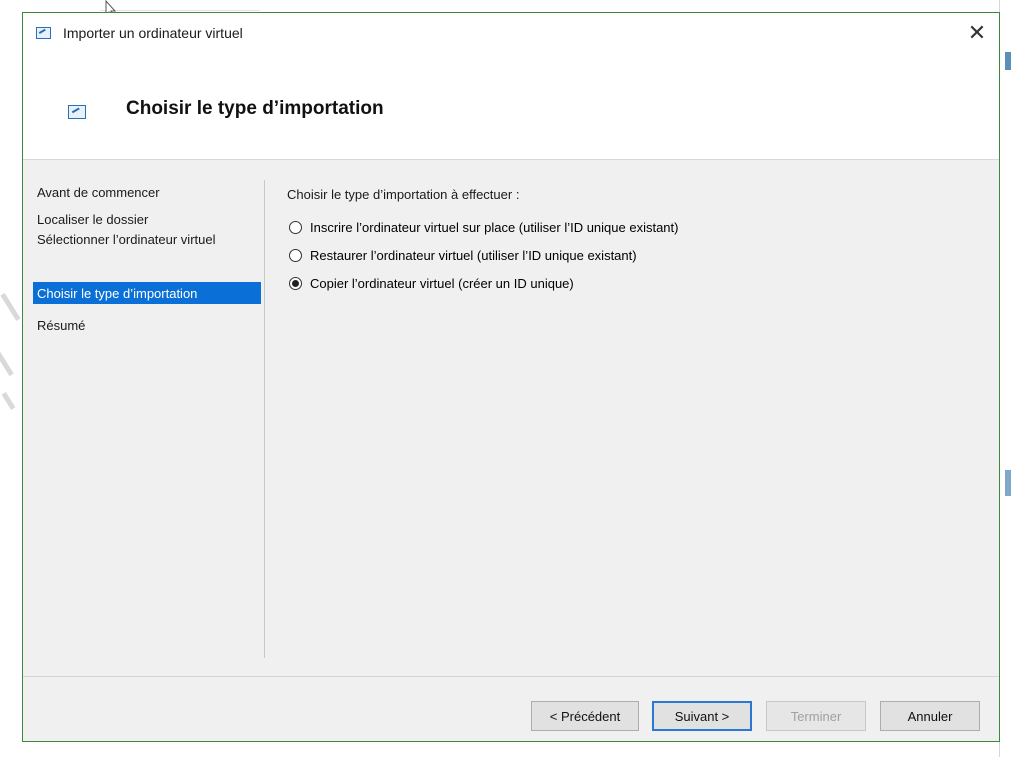 This screenshot has height=757, width=1013. Describe the element at coordinates (511, 34) in the screenshot. I see `title-bar: Importer un ordinateur virtuel ✕` at that location.